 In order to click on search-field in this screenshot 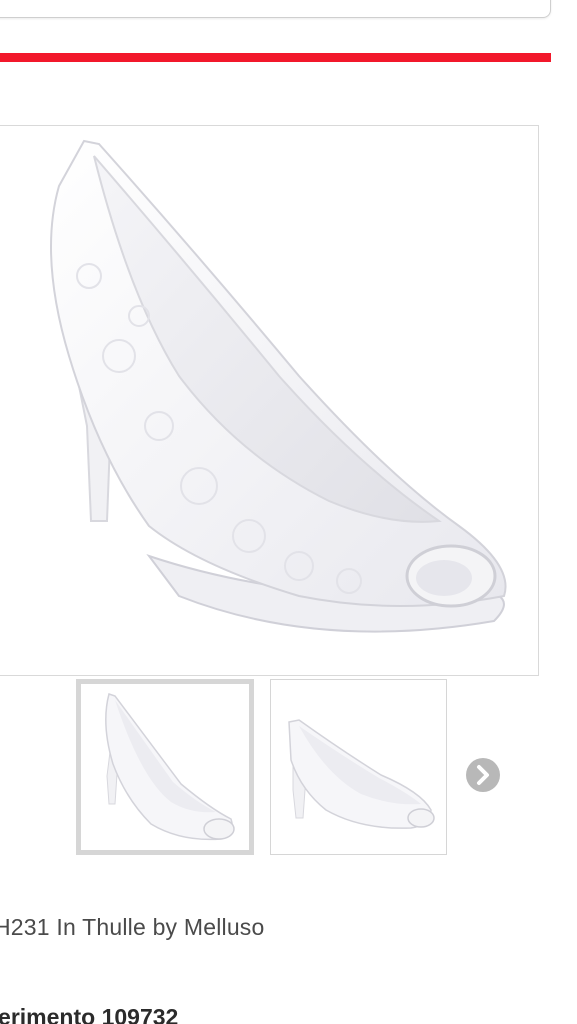, I will do `click(275, 9)`.